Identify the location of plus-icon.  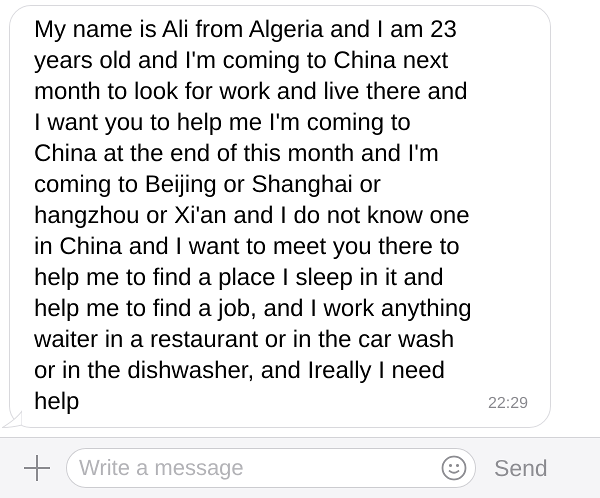
(37, 468).